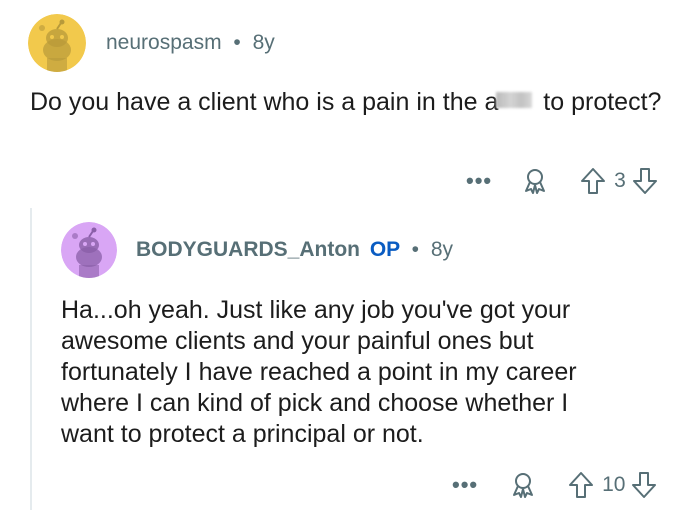 This screenshot has height=510, width=700. What do you see at coordinates (164, 42) in the screenshot?
I see `username-link: neurospasm` at bounding box center [164, 42].